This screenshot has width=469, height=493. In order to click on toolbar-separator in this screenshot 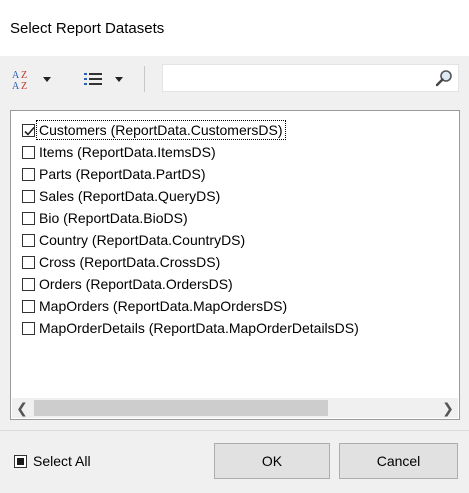, I will do `click(144, 79)`.